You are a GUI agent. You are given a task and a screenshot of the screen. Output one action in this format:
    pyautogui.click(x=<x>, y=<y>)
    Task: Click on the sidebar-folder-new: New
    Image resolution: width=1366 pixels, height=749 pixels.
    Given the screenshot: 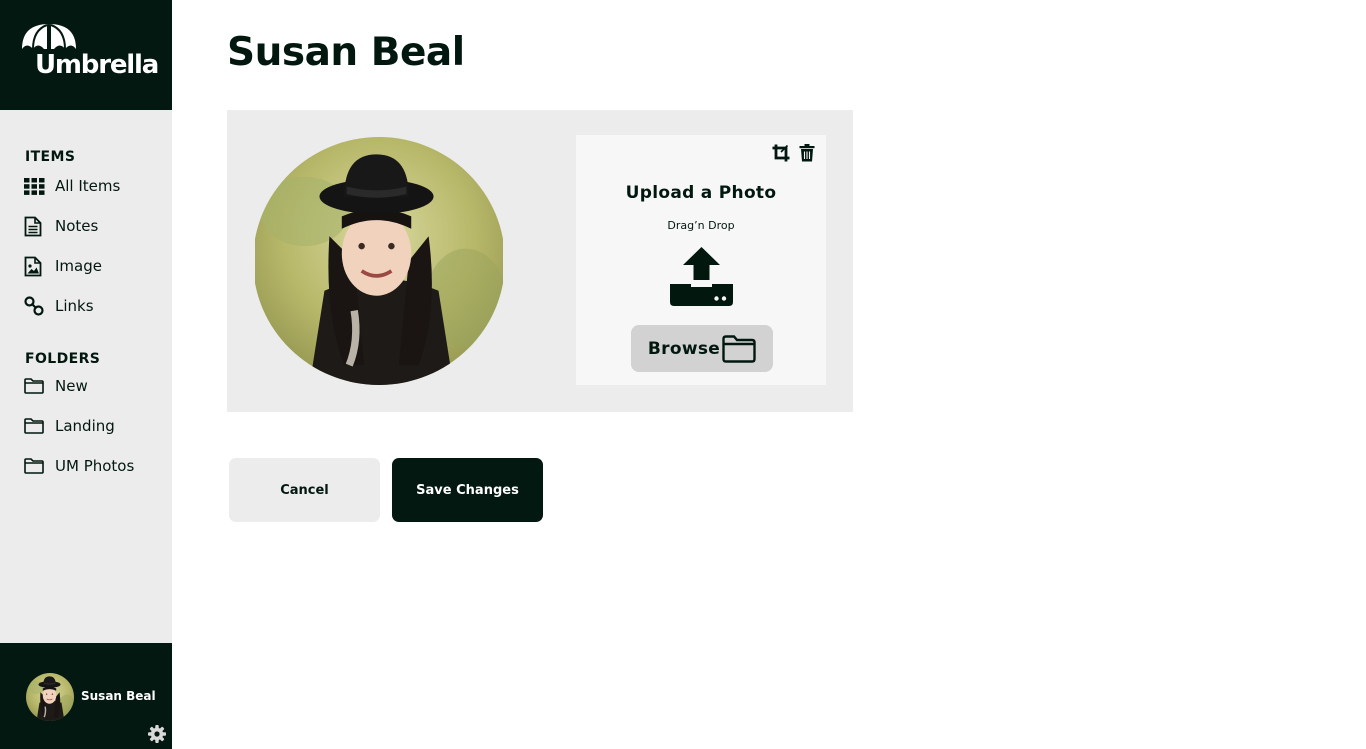 What is the action you would take?
    pyautogui.click(x=56, y=386)
    